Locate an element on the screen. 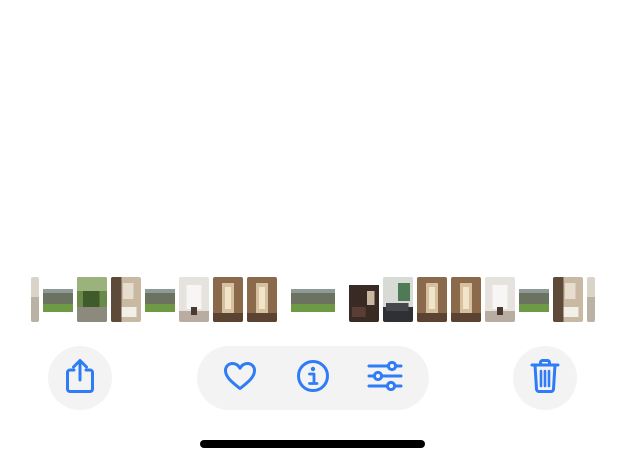  action-toolbar is located at coordinates (313, 378).